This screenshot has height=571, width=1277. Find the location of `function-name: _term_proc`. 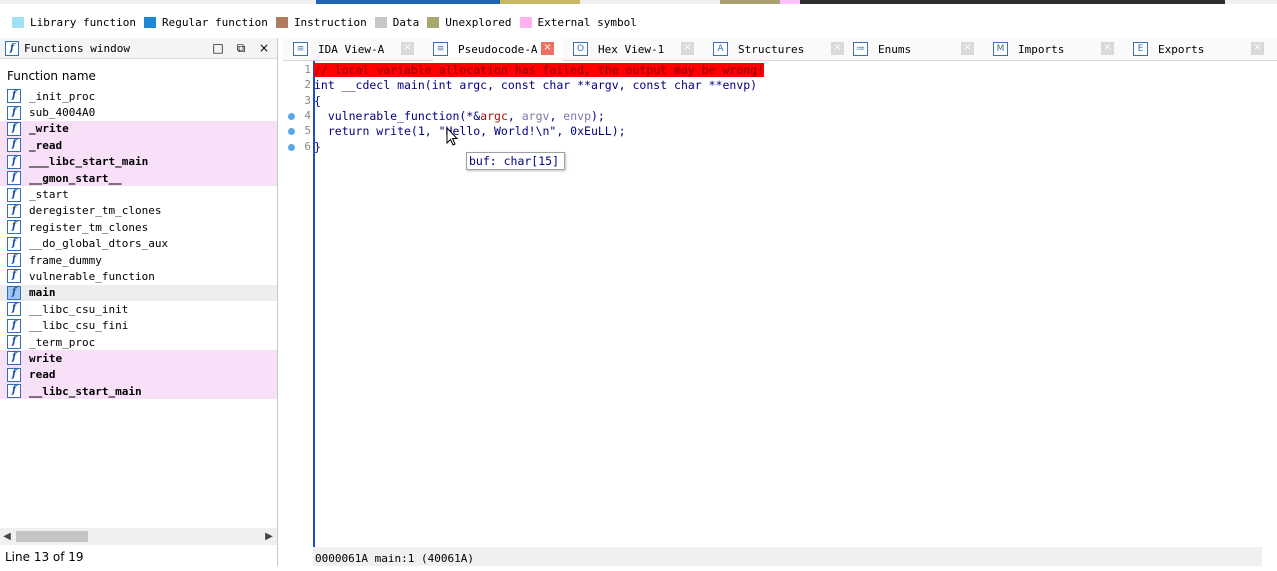

function-name: _term_proc is located at coordinates (62, 342).